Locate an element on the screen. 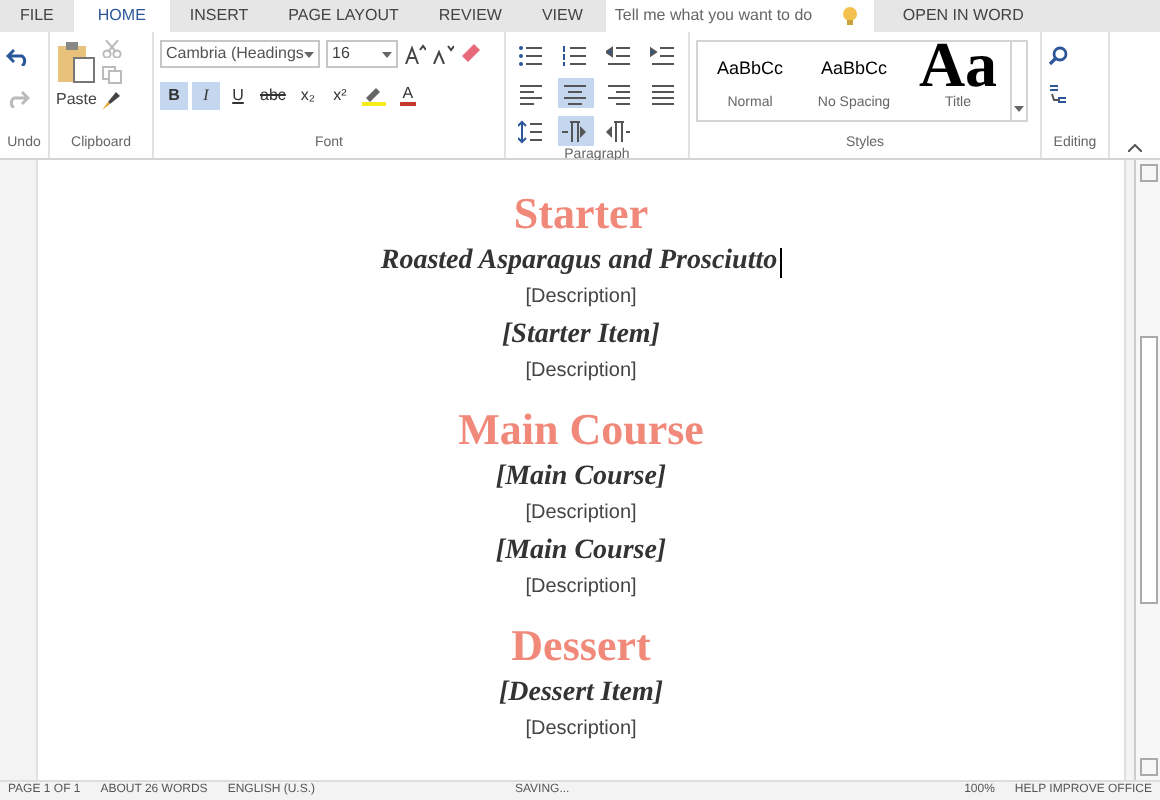 Image resolution: width=1160 pixels, height=800 pixels. font-size-dropdown: 16 is located at coordinates (362, 54).